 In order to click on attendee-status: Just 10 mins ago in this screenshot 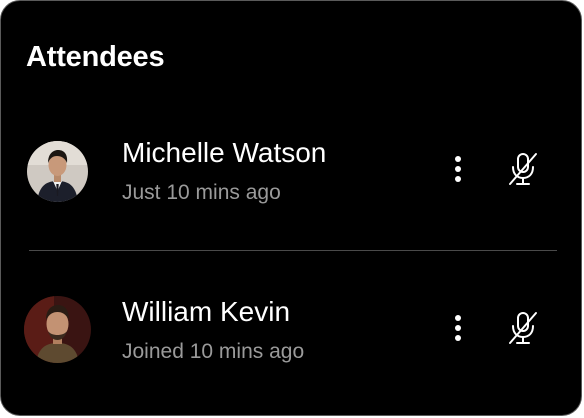, I will do `click(201, 192)`.